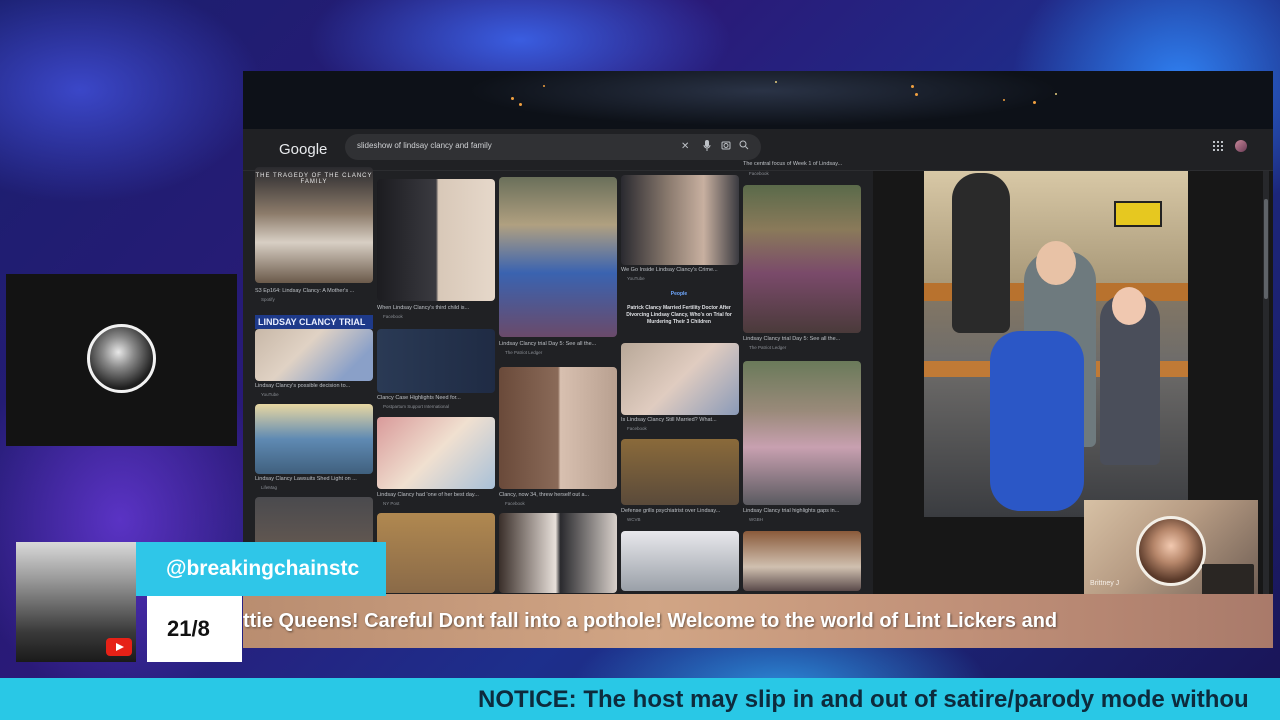 Image resolution: width=1280 pixels, height=720 pixels. I want to click on result-source: WGBH, so click(756, 519).